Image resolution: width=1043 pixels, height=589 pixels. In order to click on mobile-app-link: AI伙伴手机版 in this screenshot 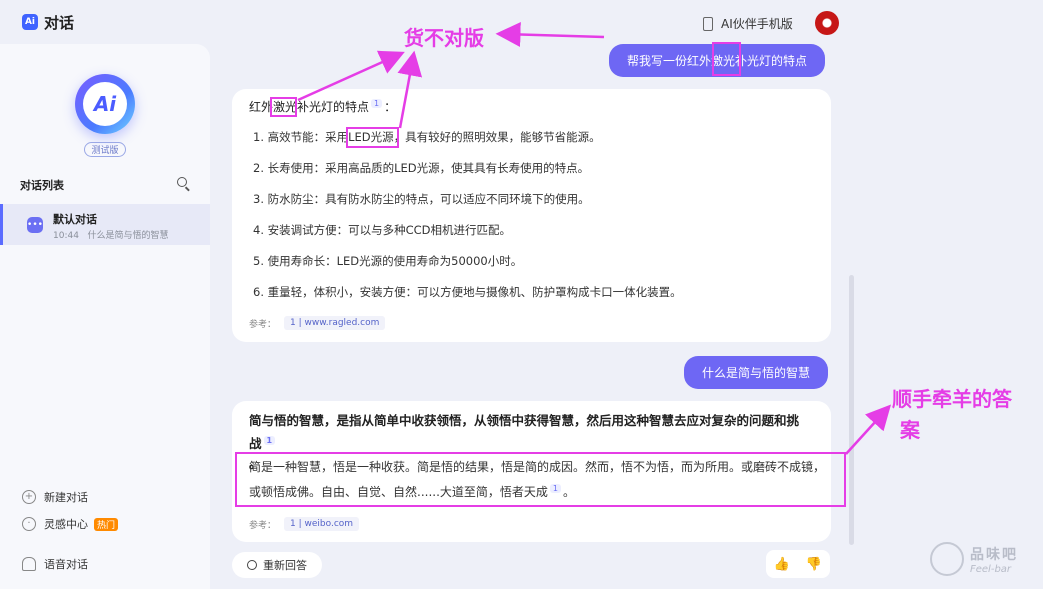, I will do `click(748, 23)`.